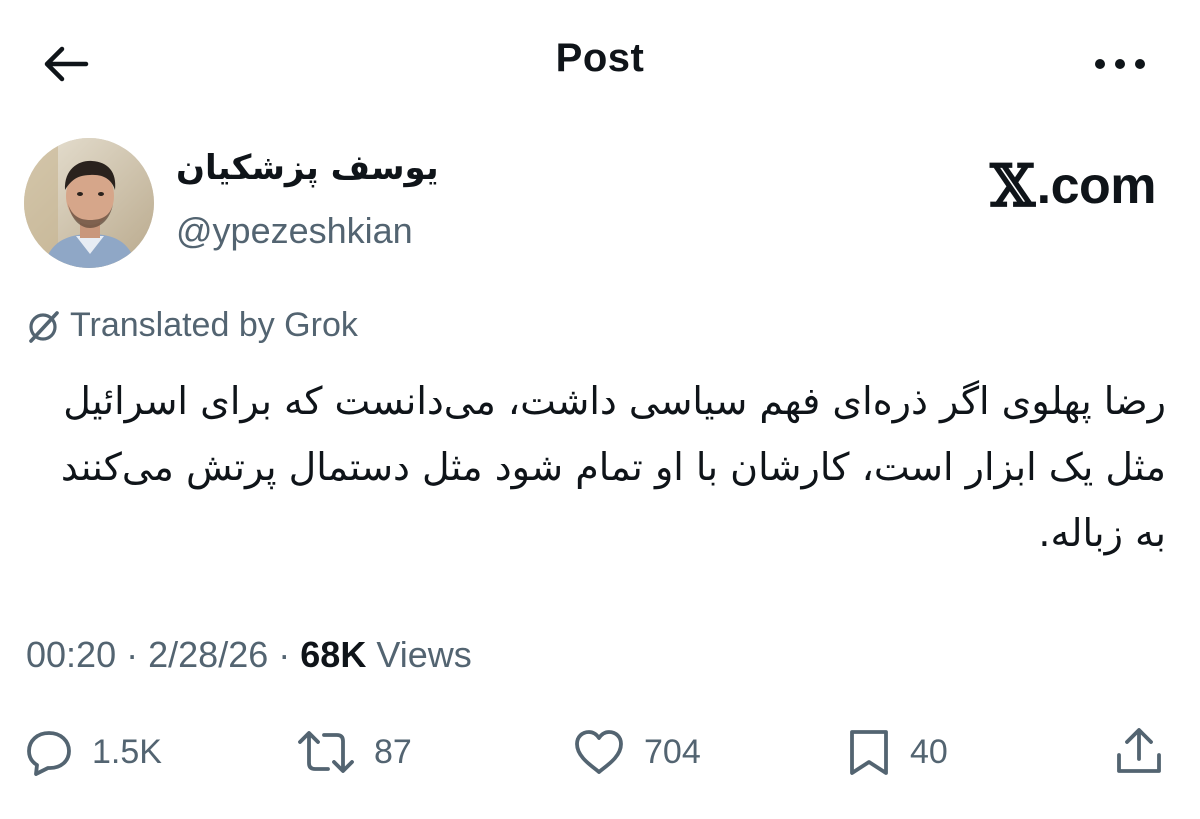  What do you see at coordinates (897, 752) in the screenshot?
I see `bookmark-button: 40` at bounding box center [897, 752].